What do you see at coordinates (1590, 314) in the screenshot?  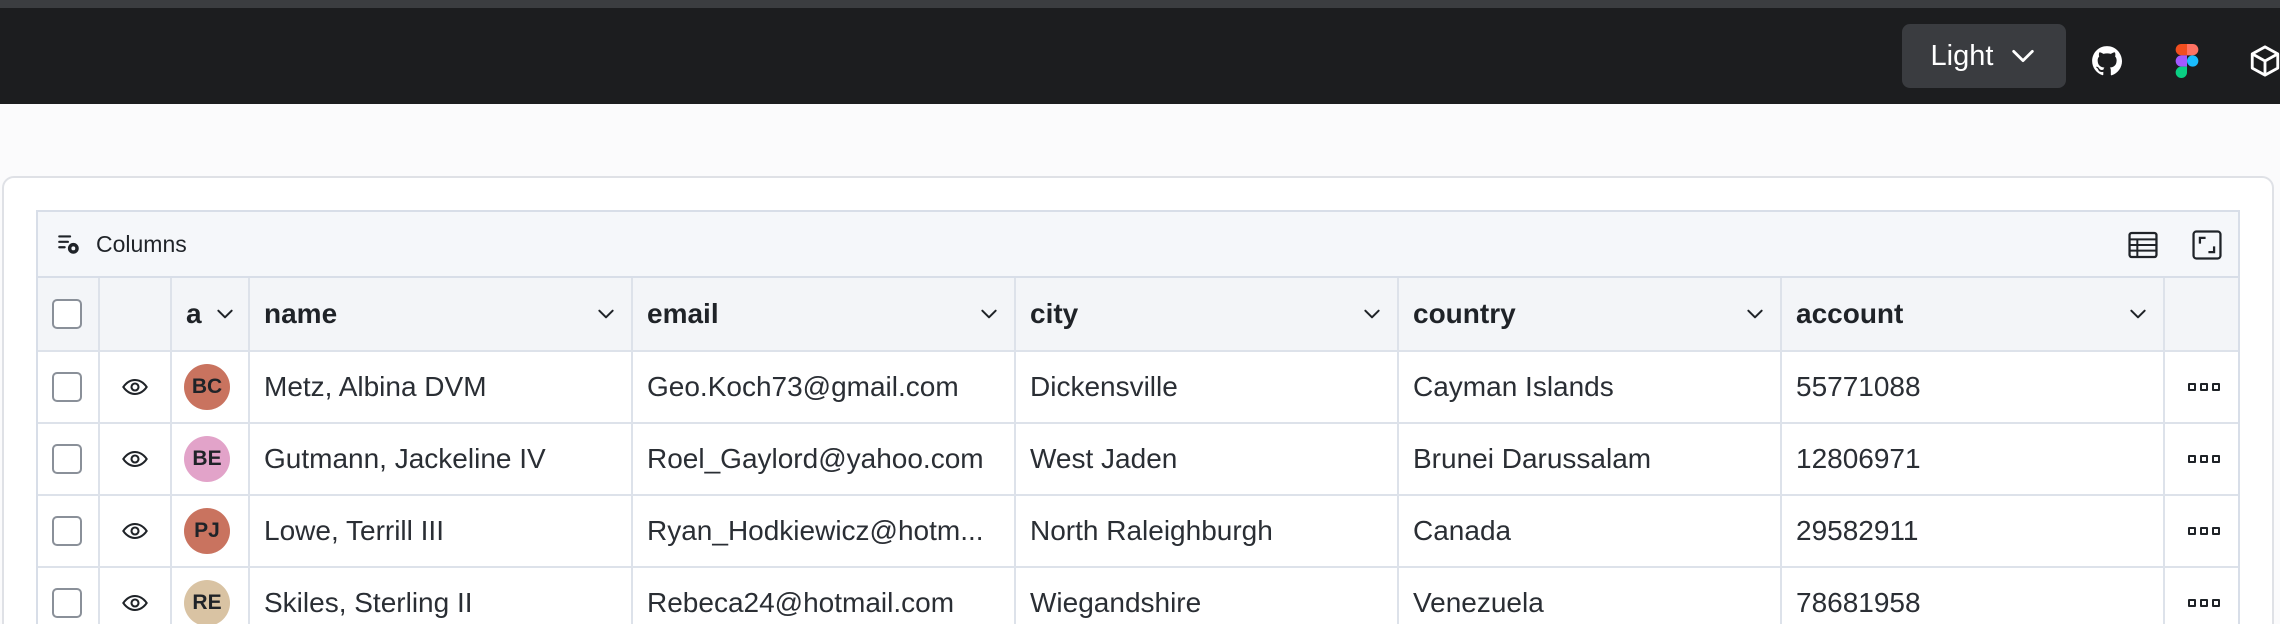 I see `column-header-country: country` at bounding box center [1590, 314].